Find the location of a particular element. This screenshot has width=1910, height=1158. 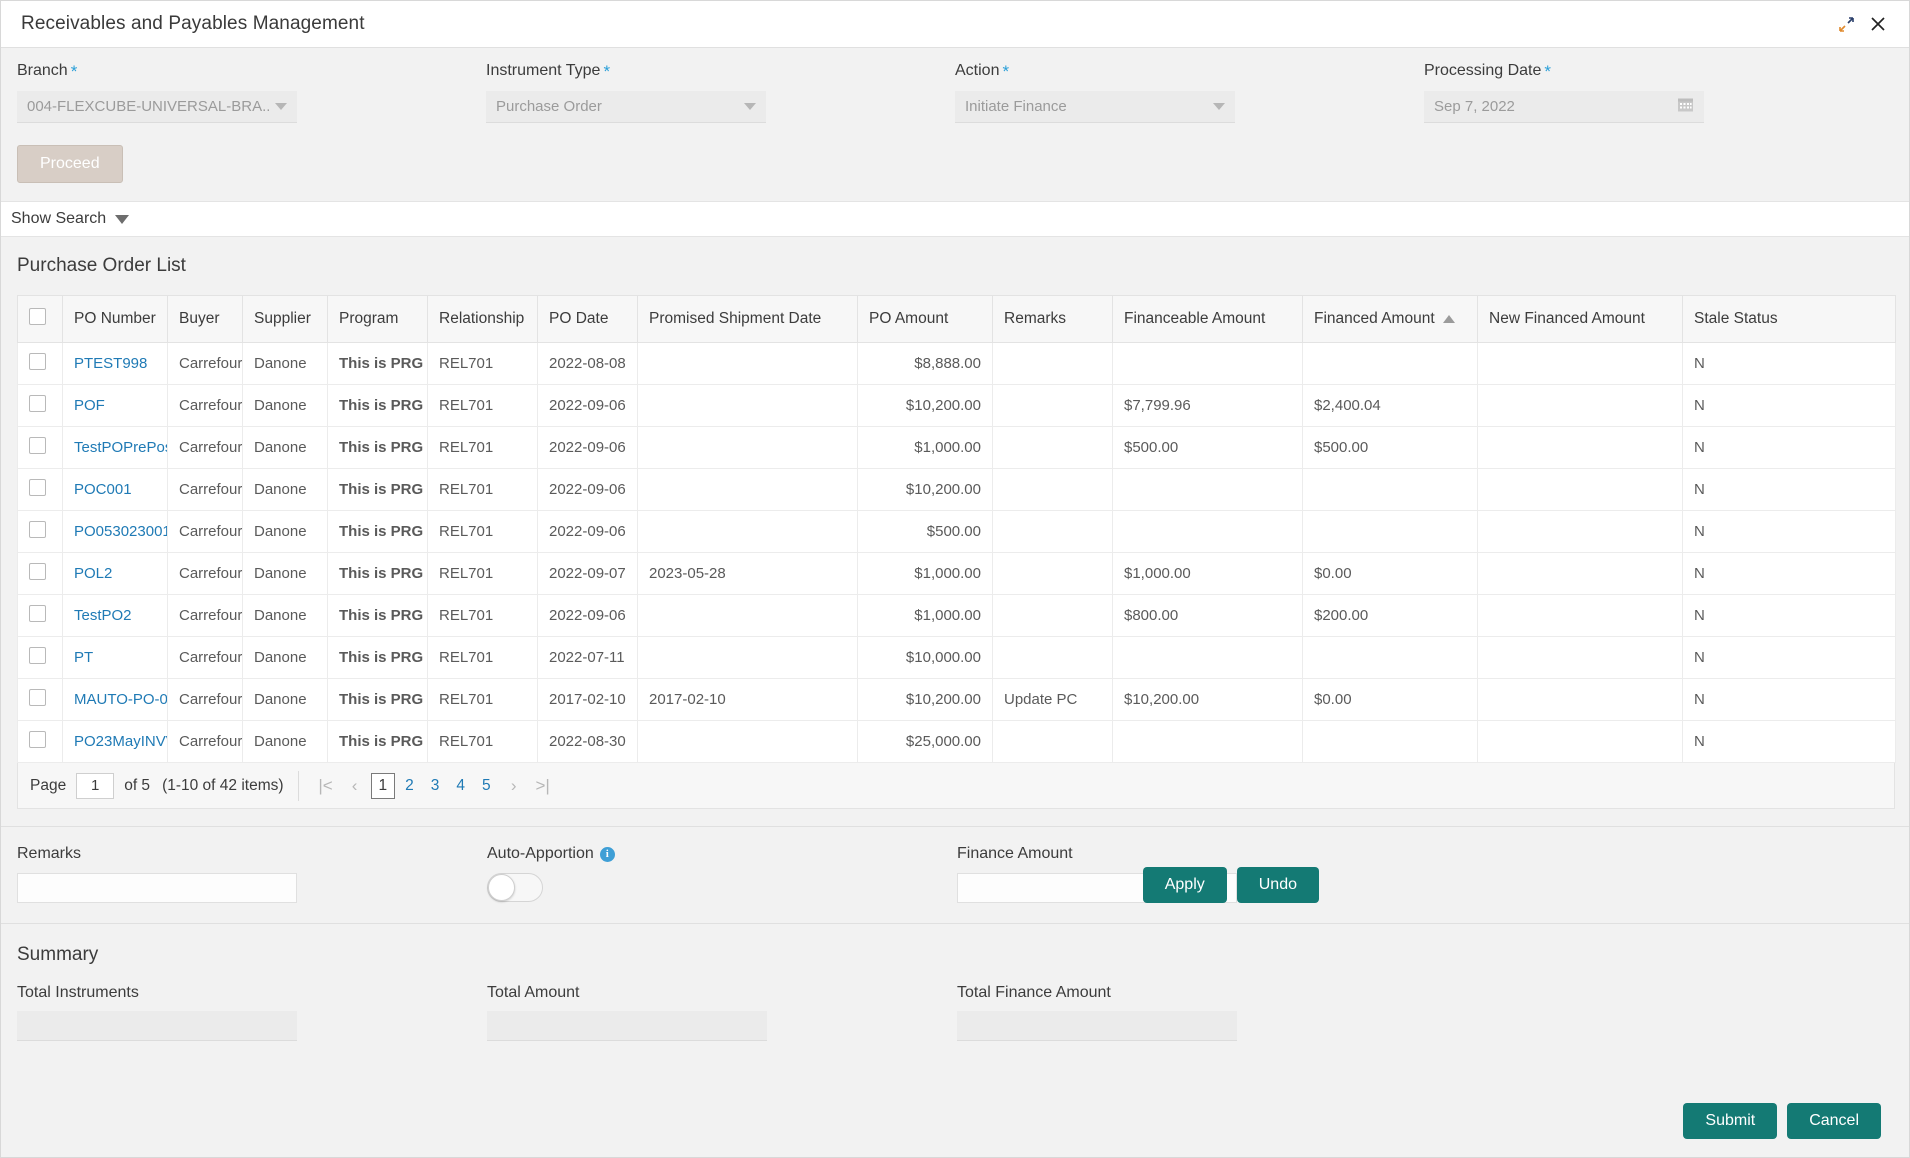

col-po-number: PO Number is located at coordinates (115, 319).